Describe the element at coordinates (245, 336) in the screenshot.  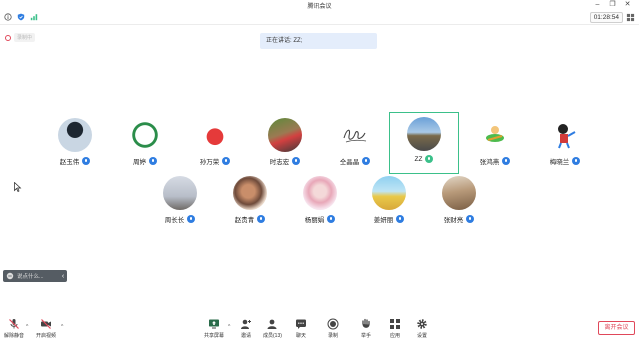
I see `invite-label: 邀请` at that location.